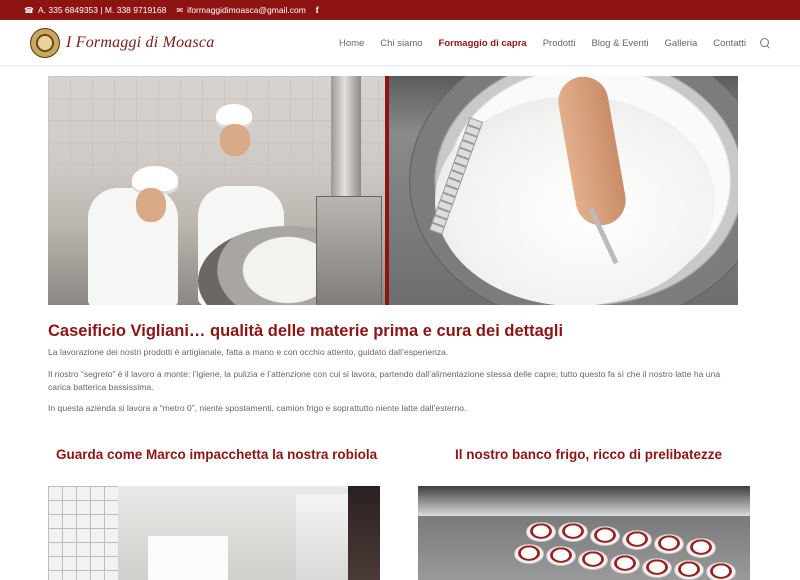  Describe the element at coordinates (45, 43) in the screenshot. I see `logo-emblem` at that location.